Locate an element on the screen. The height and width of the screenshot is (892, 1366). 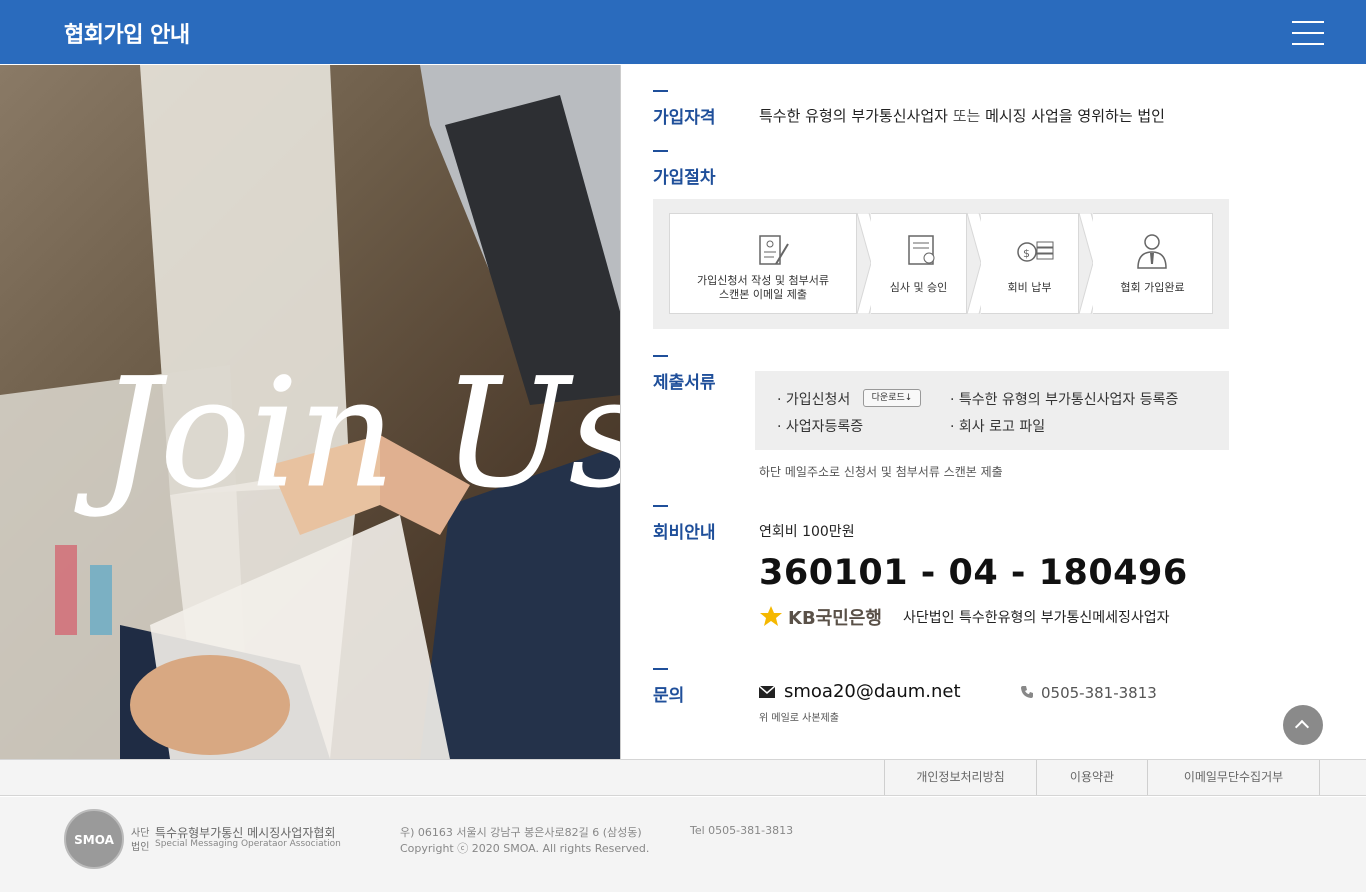
scroll-to-top-button is located at coordinates (1303, 725).